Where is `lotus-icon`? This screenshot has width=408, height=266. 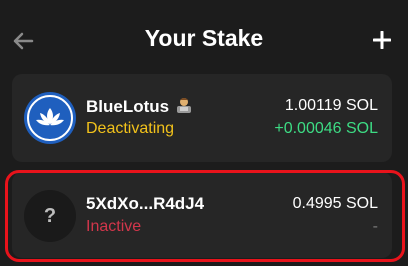 lotus-icon is located at coordinates (50, 117).